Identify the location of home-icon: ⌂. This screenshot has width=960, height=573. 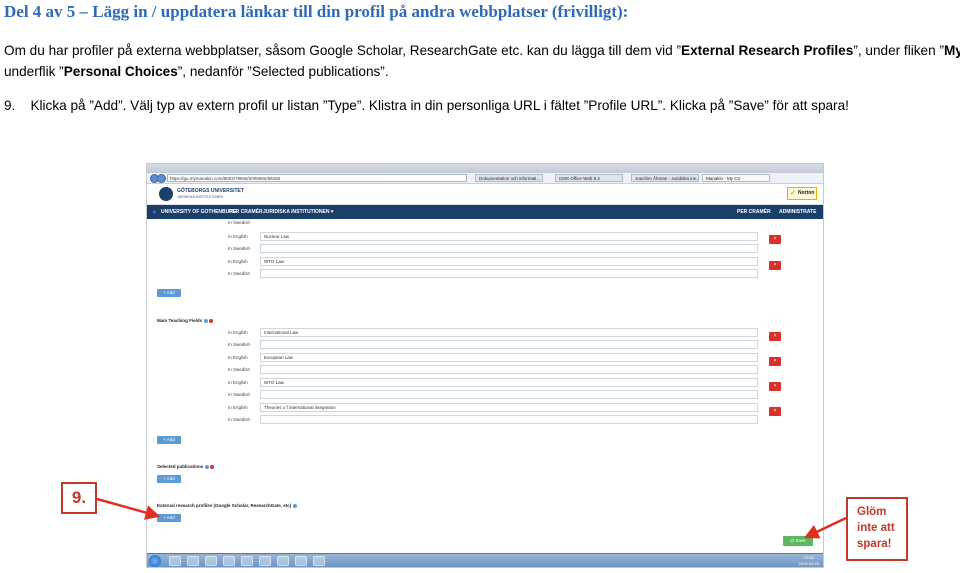
(154, 212).